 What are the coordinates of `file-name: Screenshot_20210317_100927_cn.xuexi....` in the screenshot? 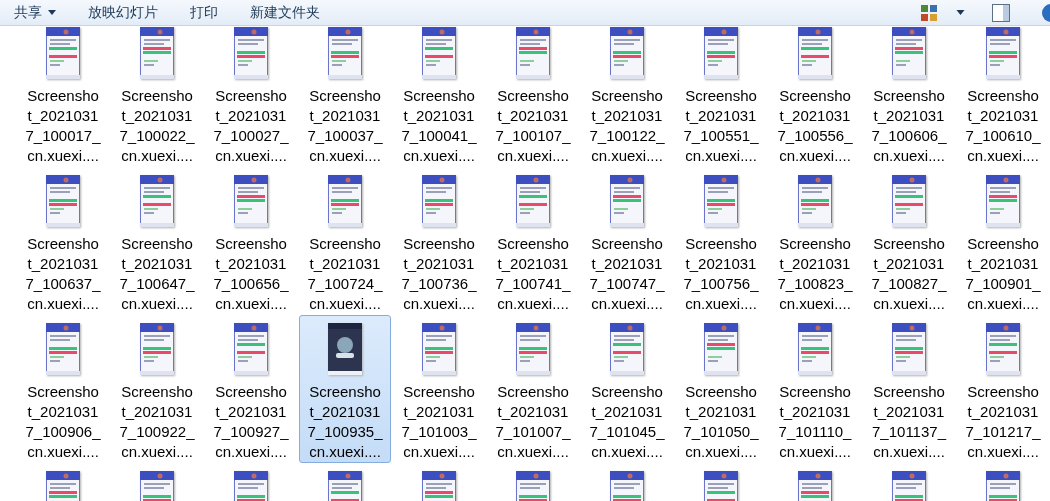 It's located at (251, 422).